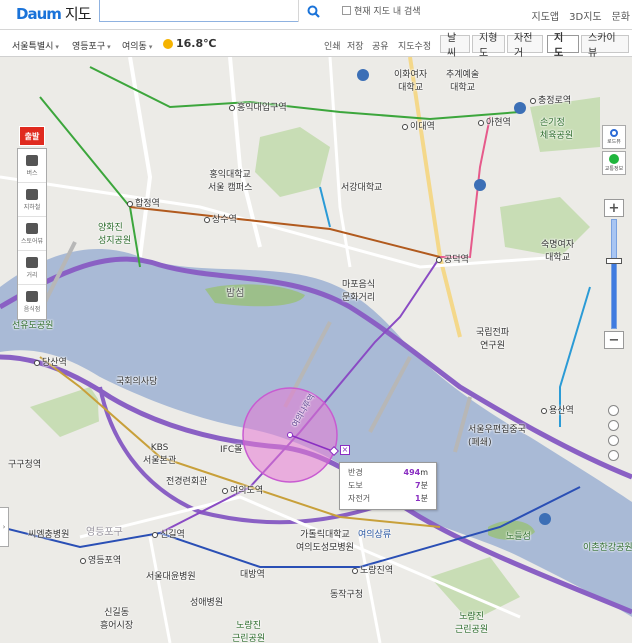 This screenshot has width=632, height=643. I want to click on poi-label: 이화여자 대학교, so click(410, 80).